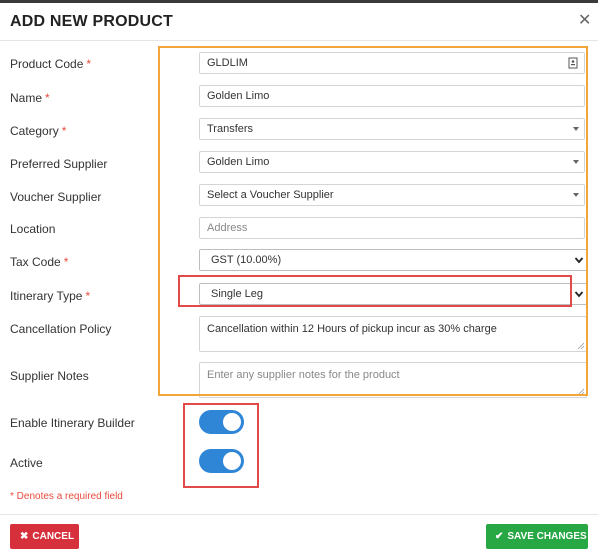  I want to click on top-border, so click(299, 1).